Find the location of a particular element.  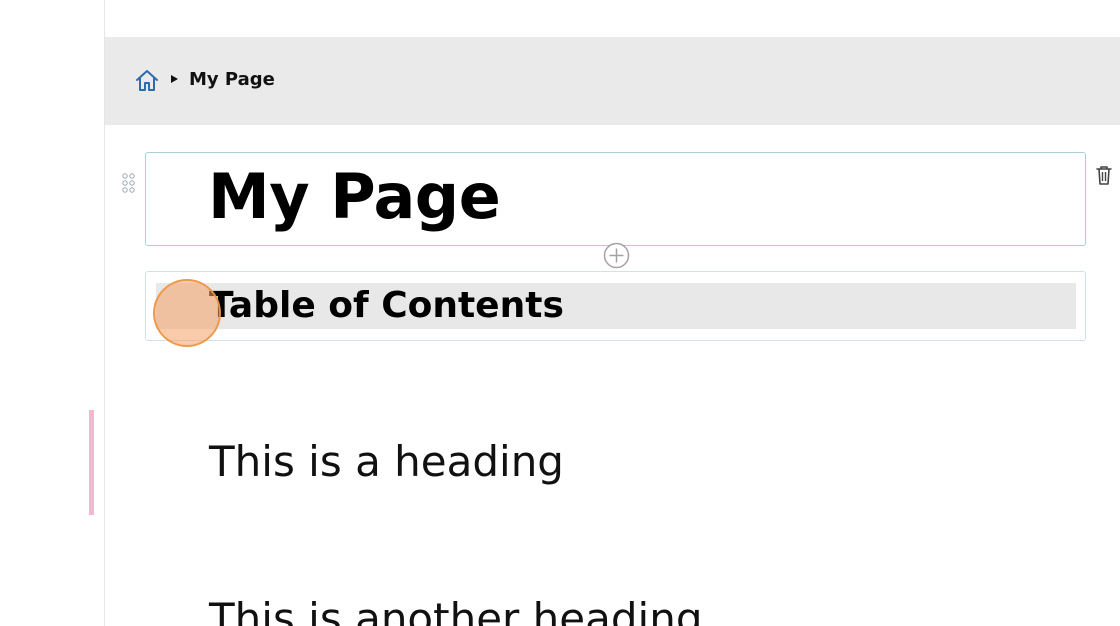

heading-block: This is another heading is located at coordinates (455, 610).